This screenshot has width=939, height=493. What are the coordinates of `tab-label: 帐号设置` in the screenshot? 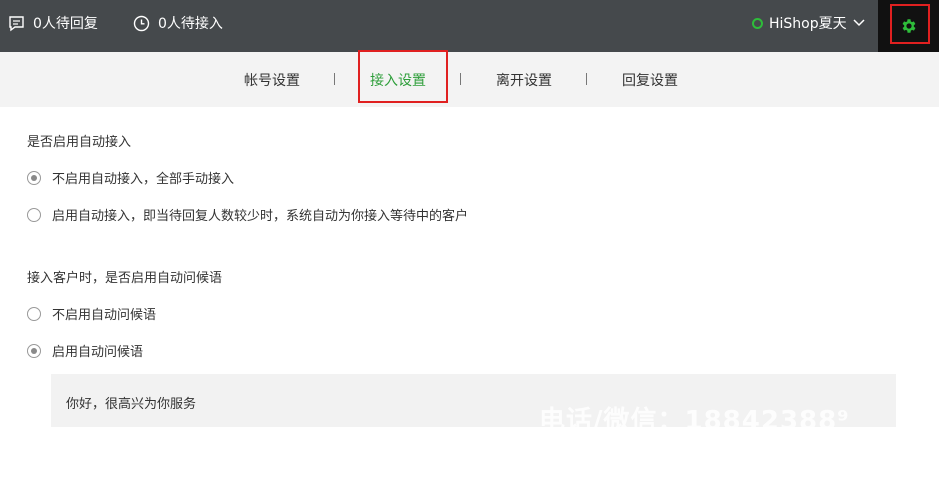 It's located at (272, 80).